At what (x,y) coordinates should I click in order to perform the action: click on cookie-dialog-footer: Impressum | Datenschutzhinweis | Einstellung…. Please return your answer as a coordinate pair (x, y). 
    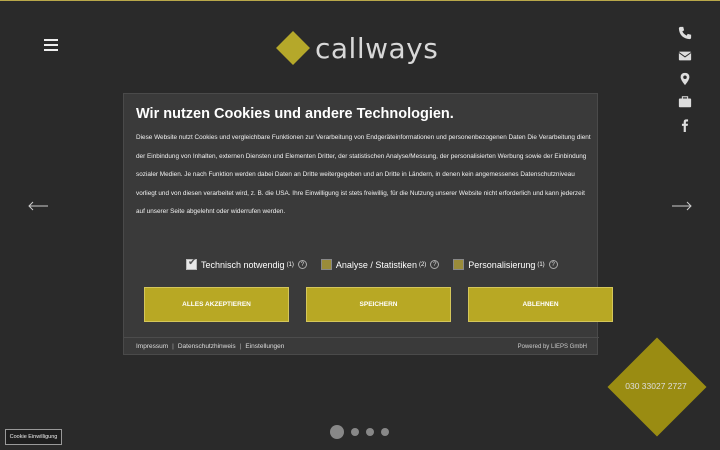
    Looking at the image, I should click on (361, 346).